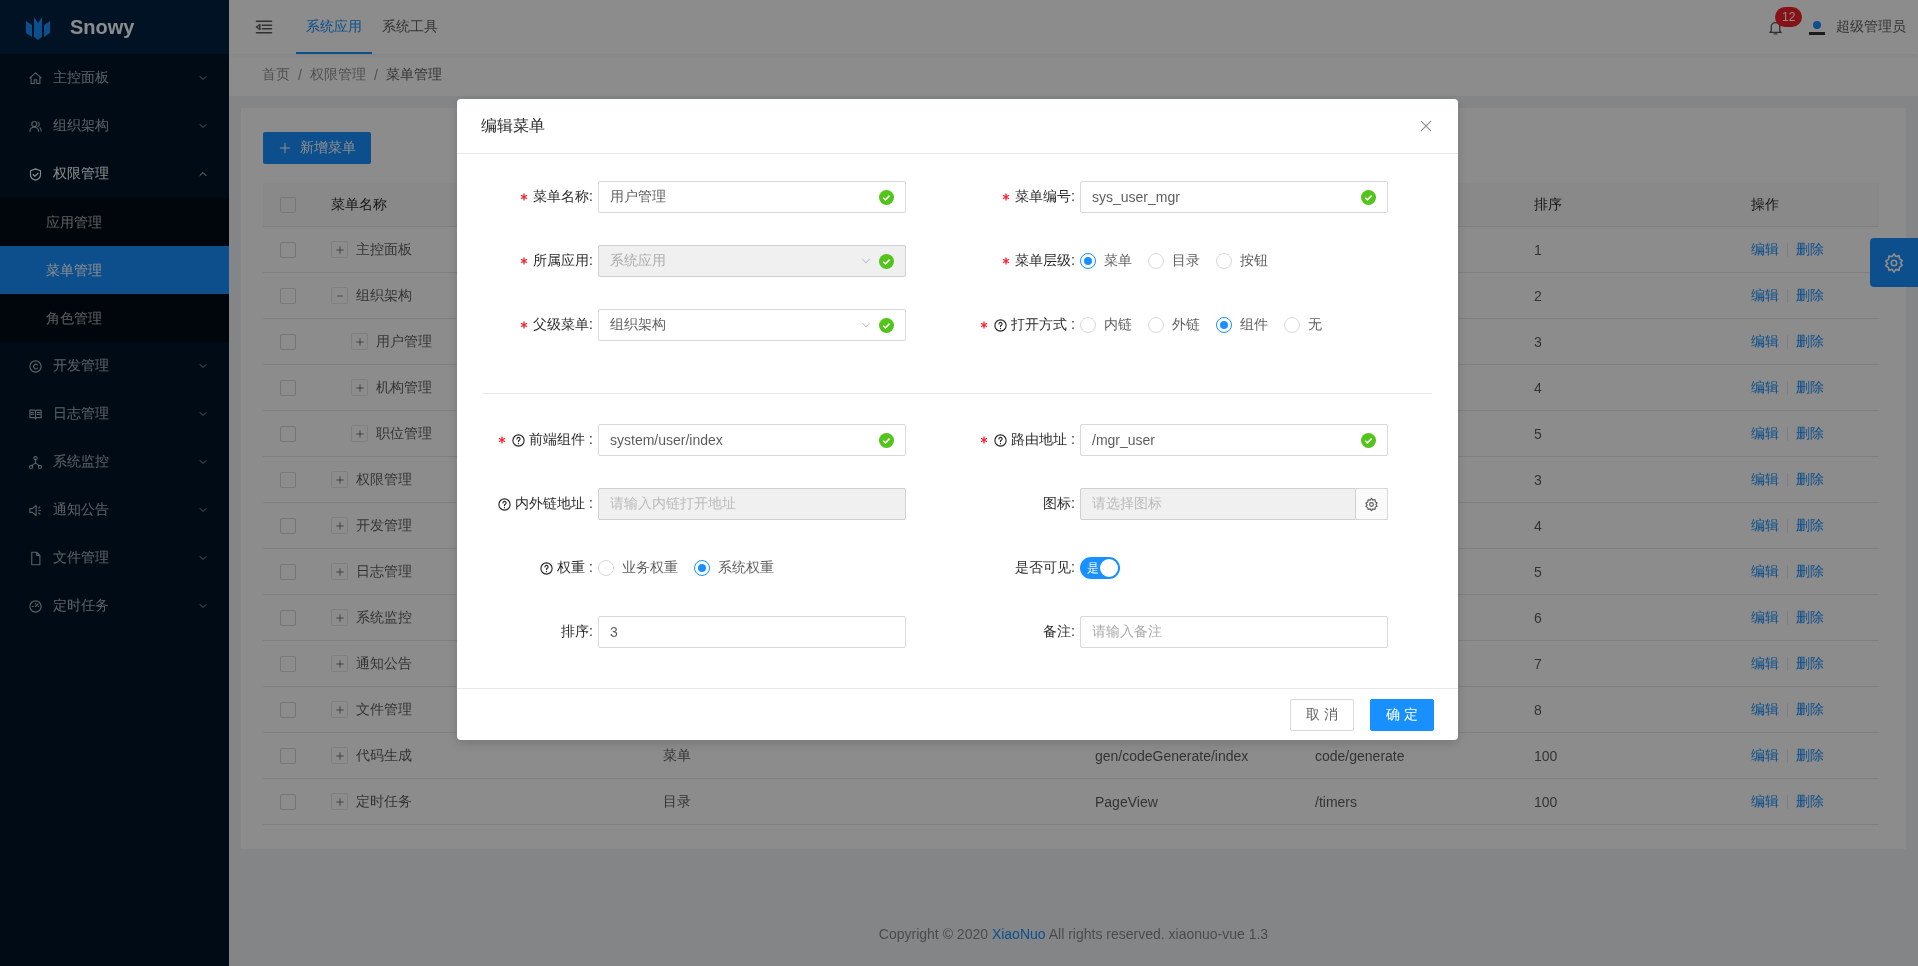 This screenshot has width=1918, height=966. What do you see at coordinates (677, 801) in the screenshot?
I see `table-cell: 目录` at bounding box center [677, 801].